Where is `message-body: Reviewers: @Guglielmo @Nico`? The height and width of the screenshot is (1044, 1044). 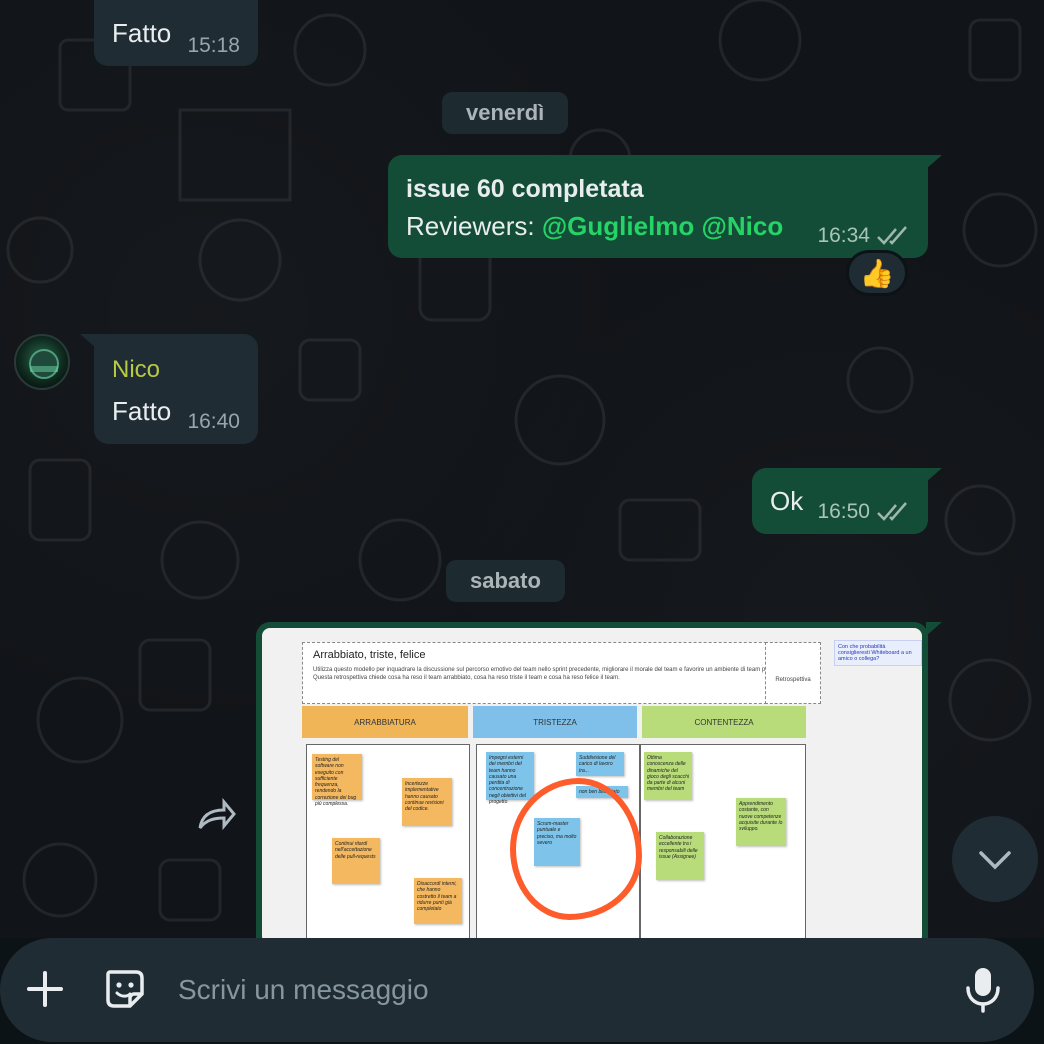
message-body: Reviewers: @Guglielmo @Nico is located at coordinates (594, 226).